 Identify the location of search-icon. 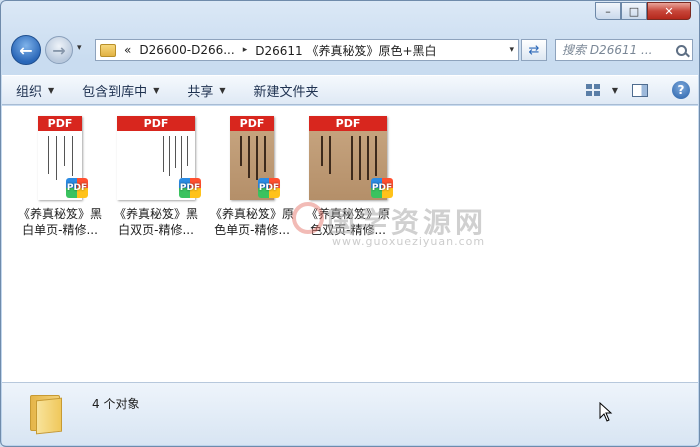
(681, 50).